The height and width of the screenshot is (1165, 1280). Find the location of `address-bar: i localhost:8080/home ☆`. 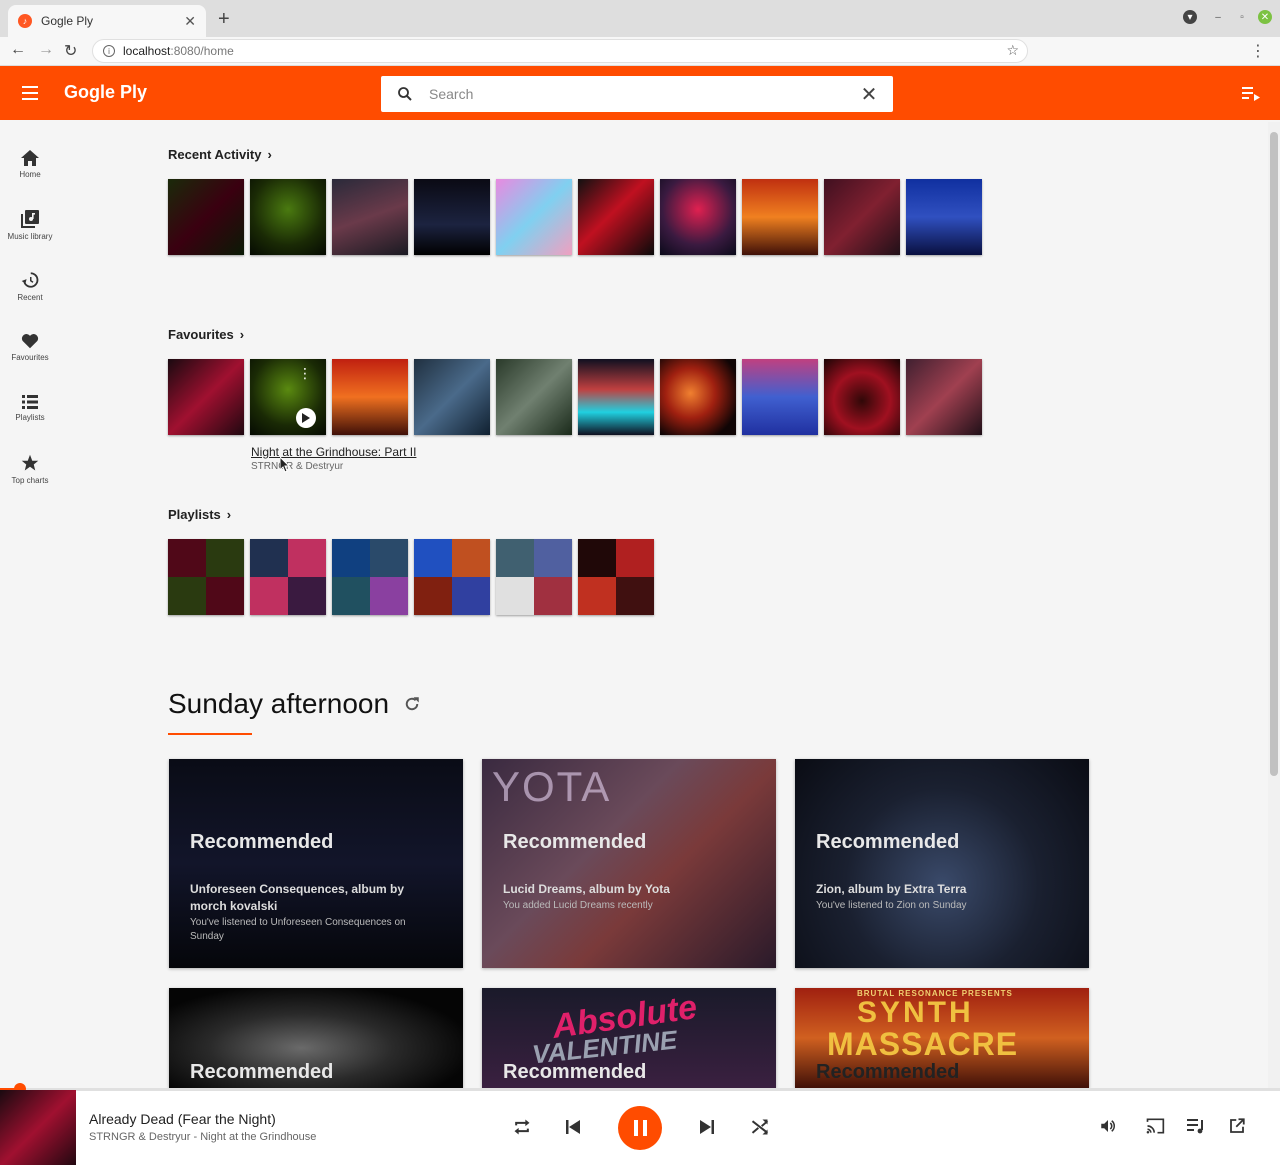

address-bar: i localhost:8080/home ☆ is located at coordinates (560, 51).